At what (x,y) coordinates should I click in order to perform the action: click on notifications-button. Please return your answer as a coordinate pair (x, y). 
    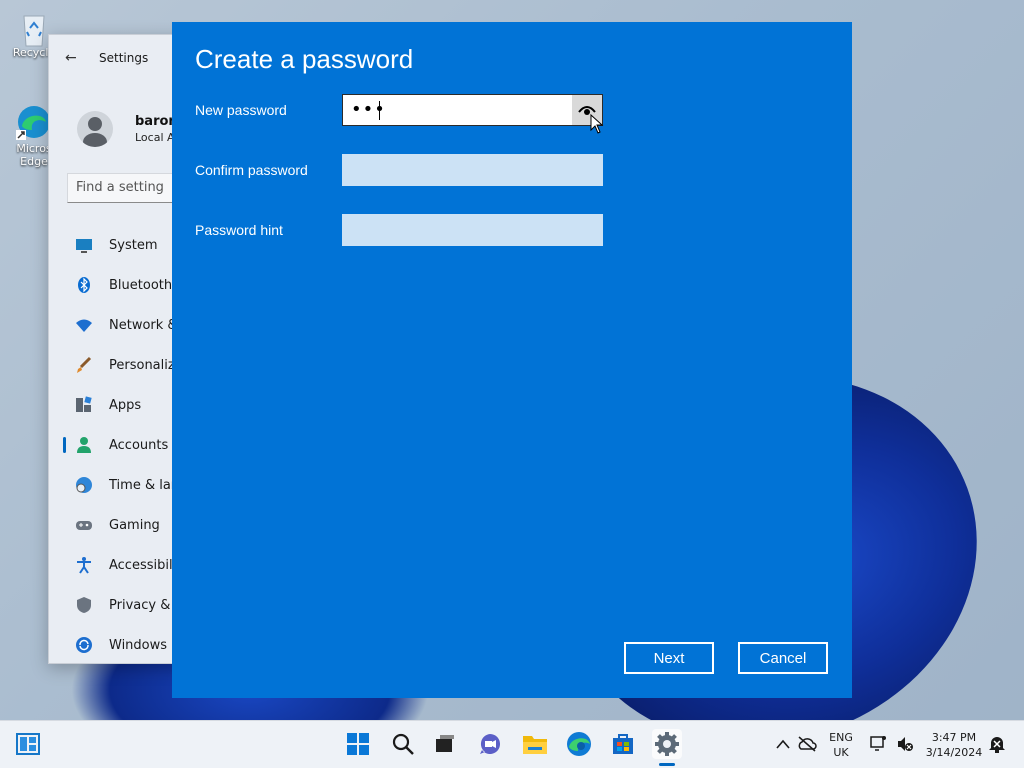
    Looking at the image, I should click on (997, 744).